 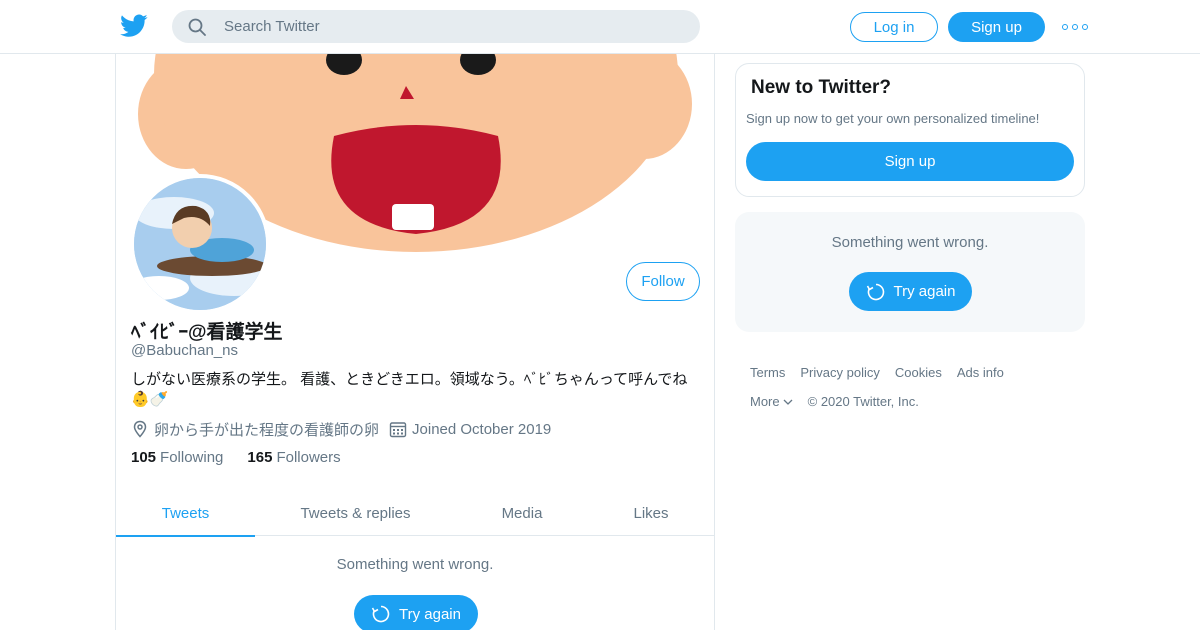 What do you see at coordinates (651, 513) in the screenshot?
I see `tab-likes: Likes` at bounding box center [651, 513].